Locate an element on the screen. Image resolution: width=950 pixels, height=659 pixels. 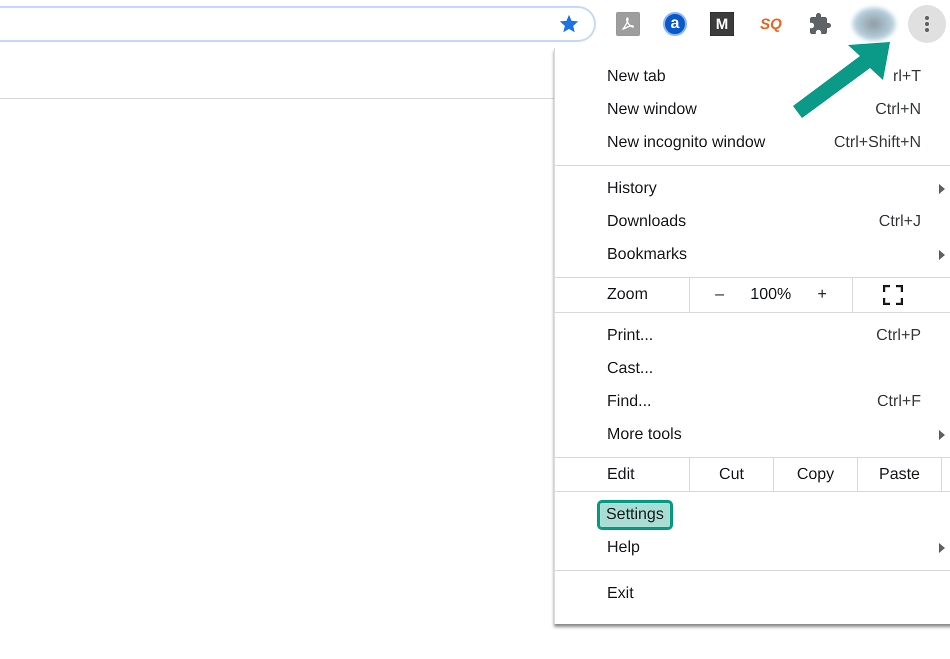
menu-item: Help is located at coordinates (752, 547).